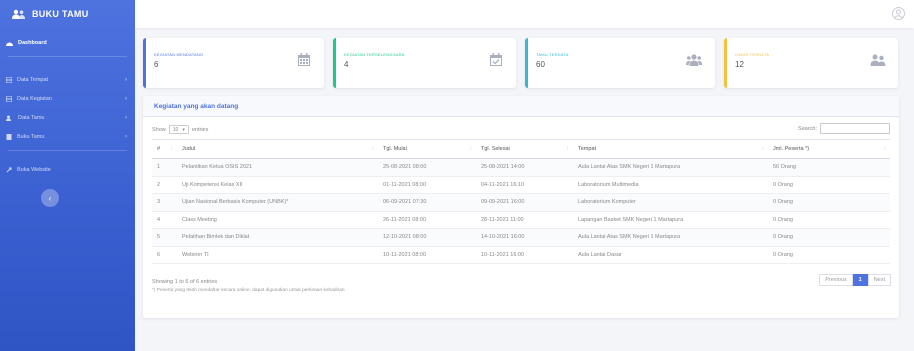 This screenshot has height=351, width=914. What do you see at coordinates (427, 255) in the screenshot?
I see `cell-tgl-mulai: 10-11-2021 08:00` at bounding box center [427, 255].